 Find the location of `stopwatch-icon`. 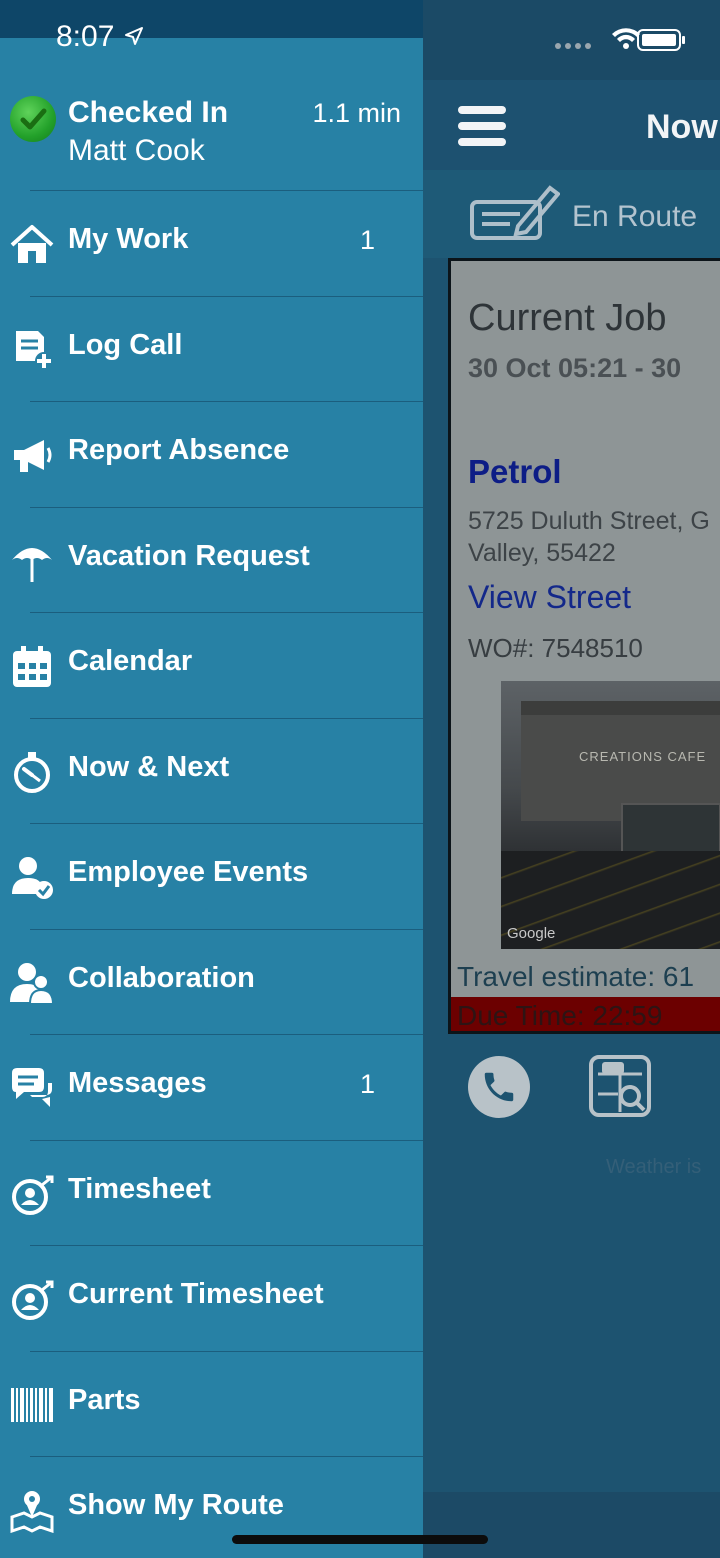

stopwatch-icon is located at coordinates (32, 772).